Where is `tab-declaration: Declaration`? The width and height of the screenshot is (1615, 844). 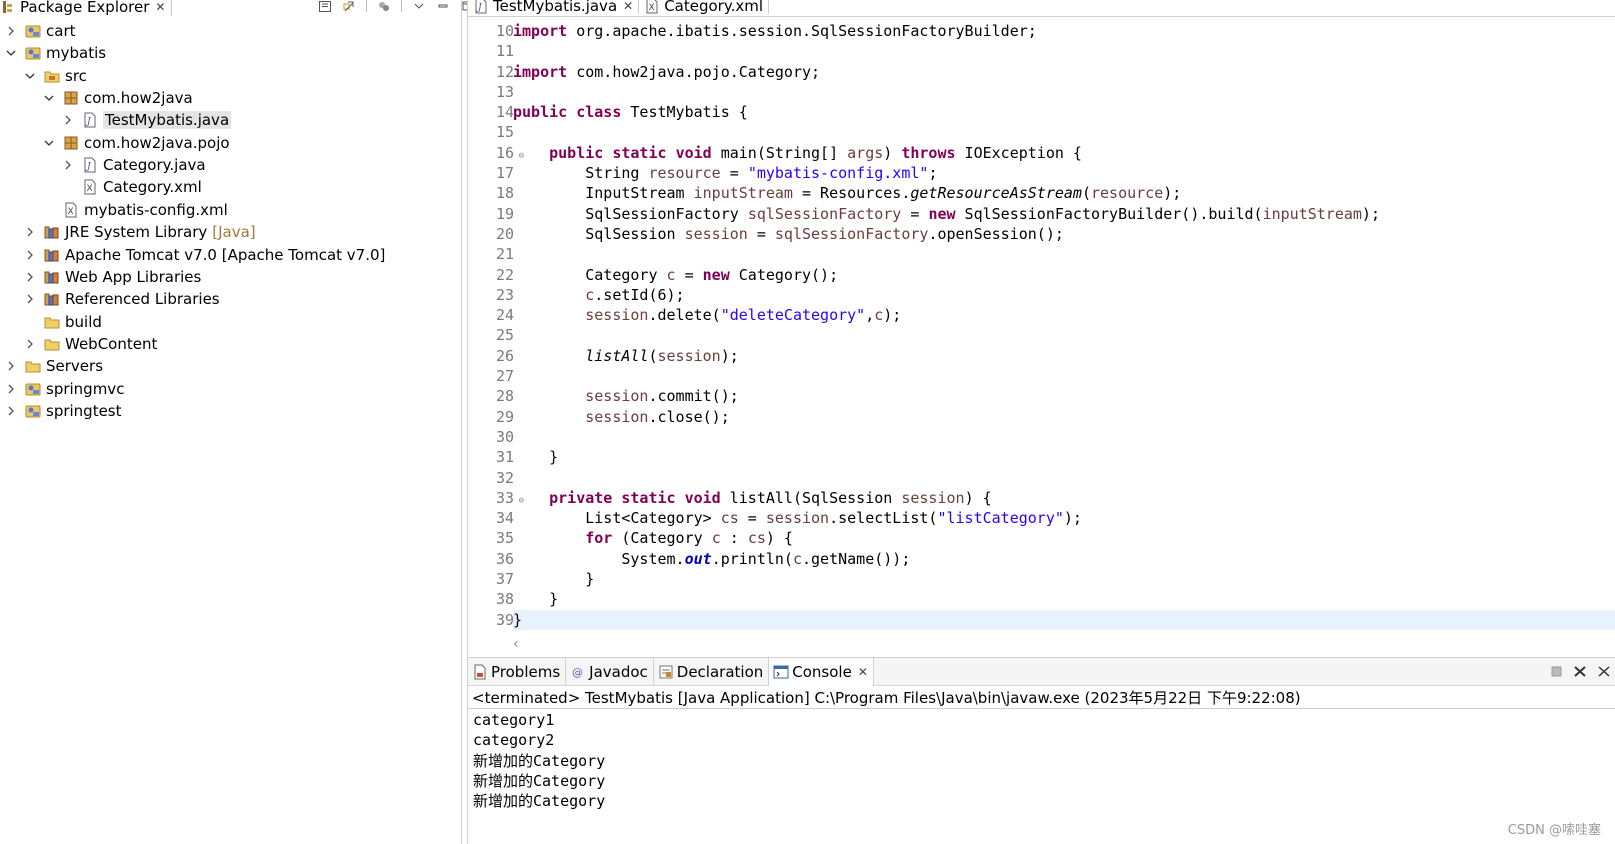
tab-declaration: Declaration is located at coordinates (712, 671).